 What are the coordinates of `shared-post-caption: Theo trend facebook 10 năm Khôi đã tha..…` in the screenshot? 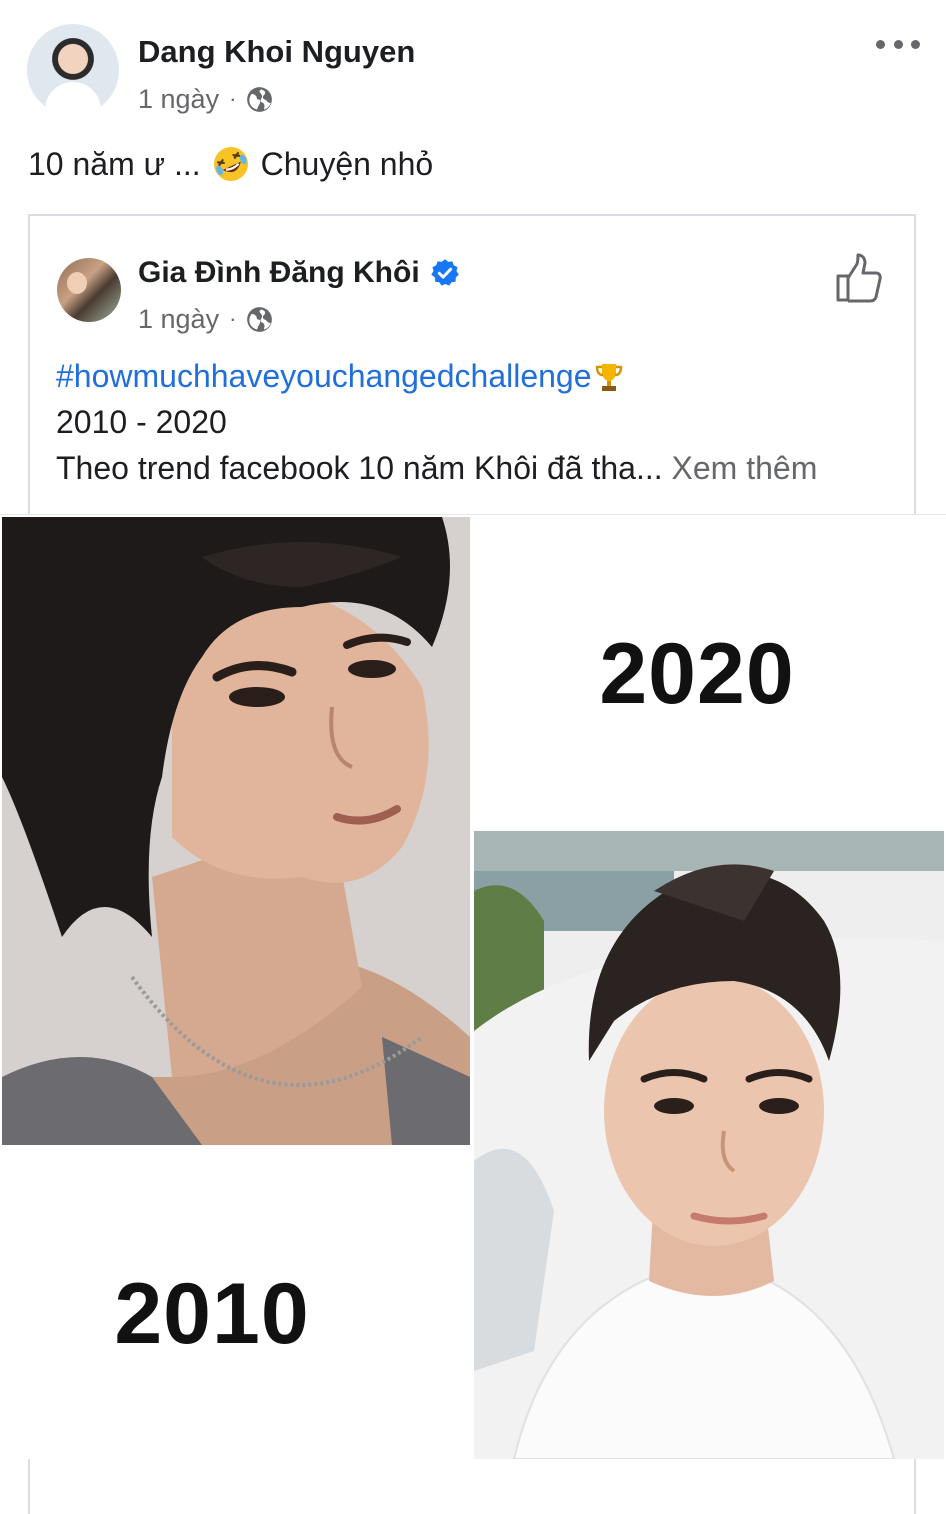 It's located at (436, 468).